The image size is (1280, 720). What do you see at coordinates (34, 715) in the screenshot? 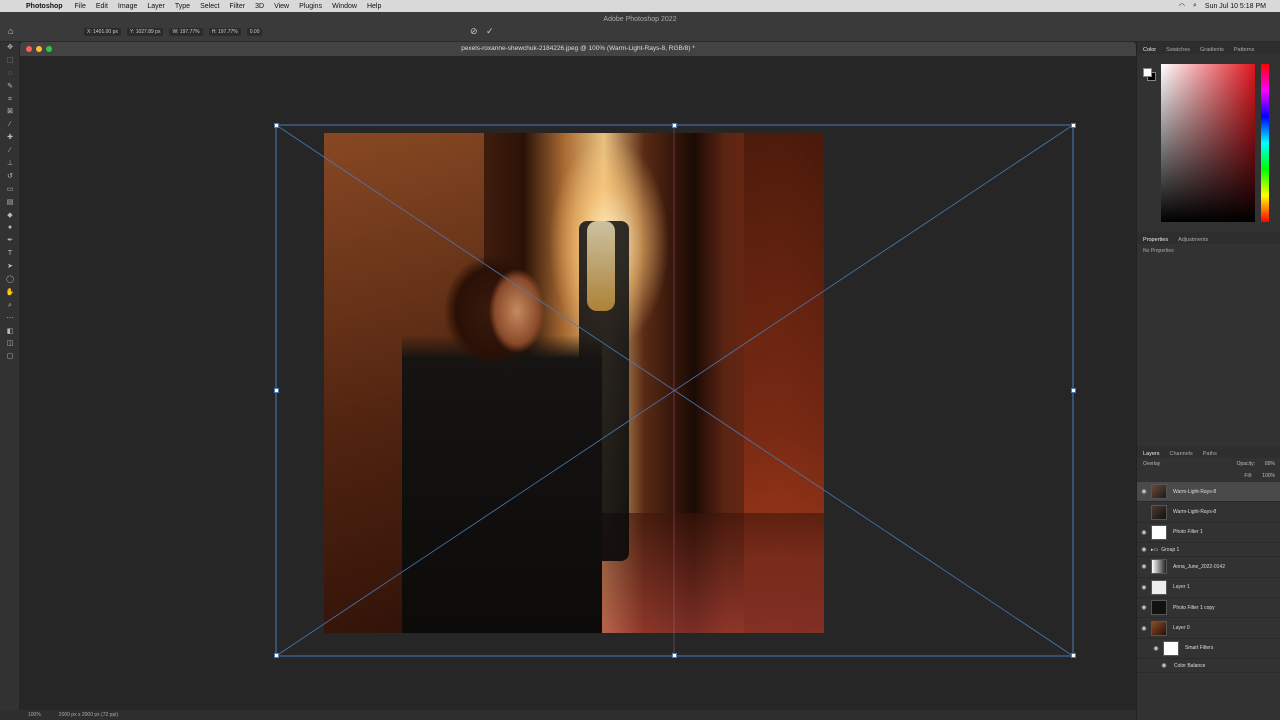
I see `zoom-level: 100%` at bounding box center [34, 715].